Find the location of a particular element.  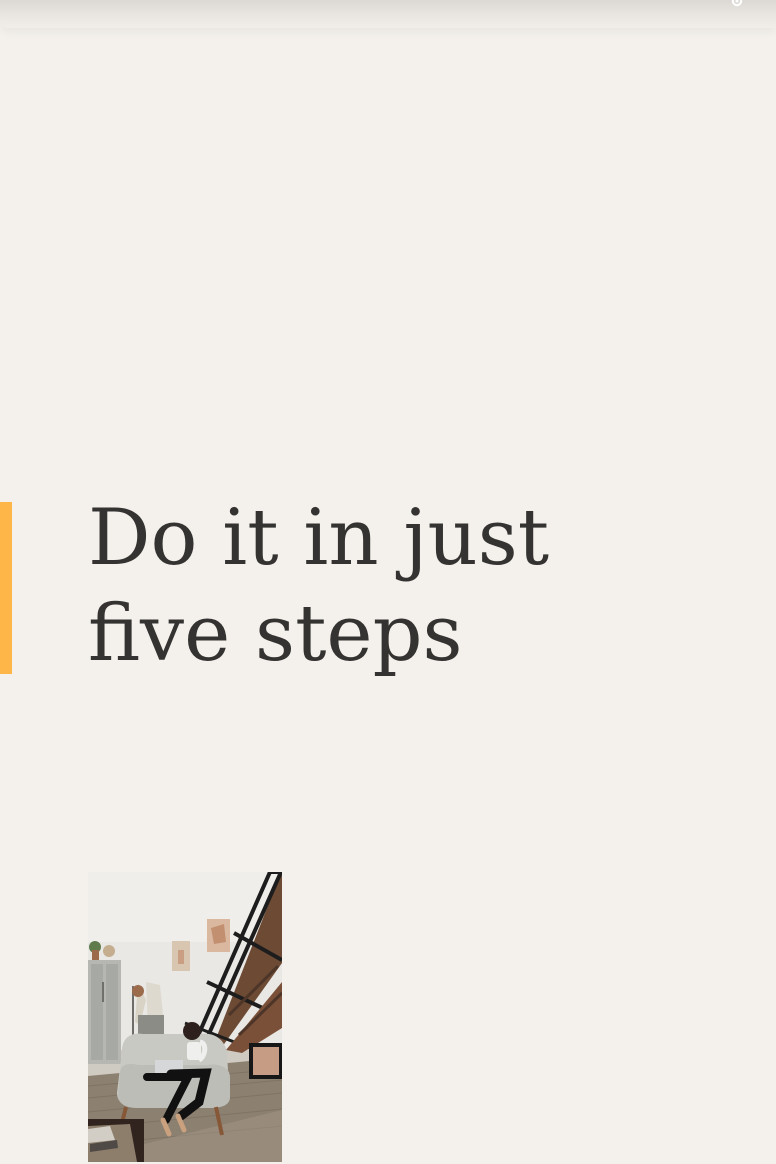

section-heading-line-2: five steps is located at coordinates (275, 634).